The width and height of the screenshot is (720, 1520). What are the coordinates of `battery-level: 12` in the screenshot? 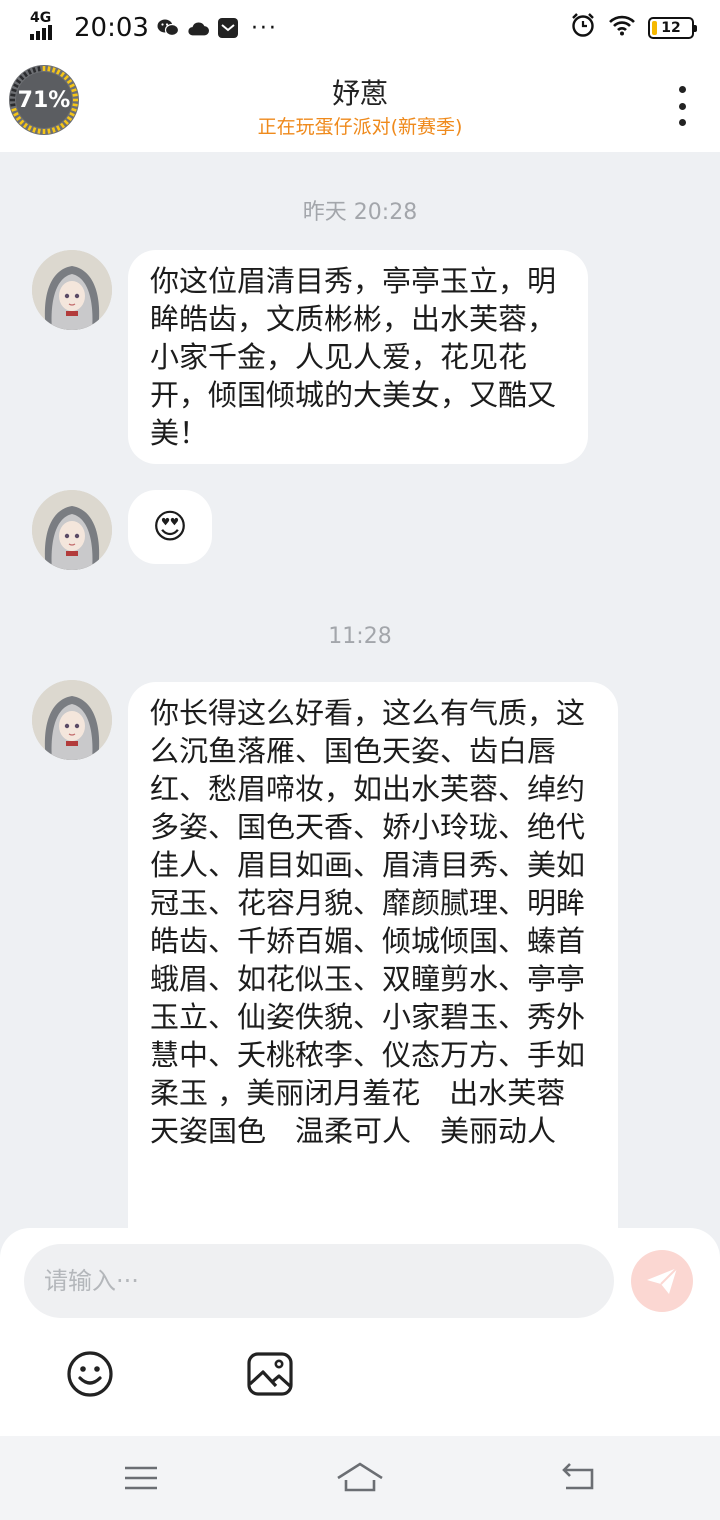 It's located at (671, 28).